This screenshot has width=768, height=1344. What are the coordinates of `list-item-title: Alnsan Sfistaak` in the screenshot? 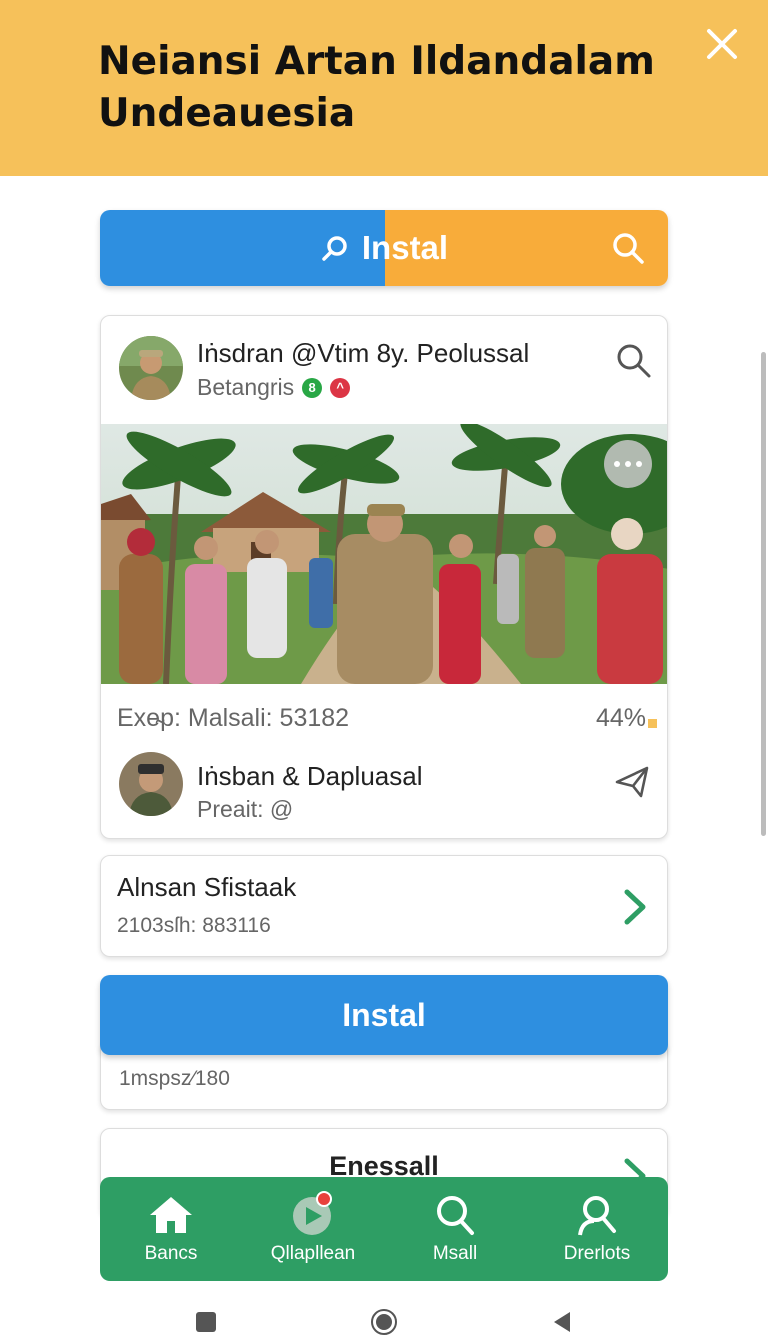 It's located at (207, 887).